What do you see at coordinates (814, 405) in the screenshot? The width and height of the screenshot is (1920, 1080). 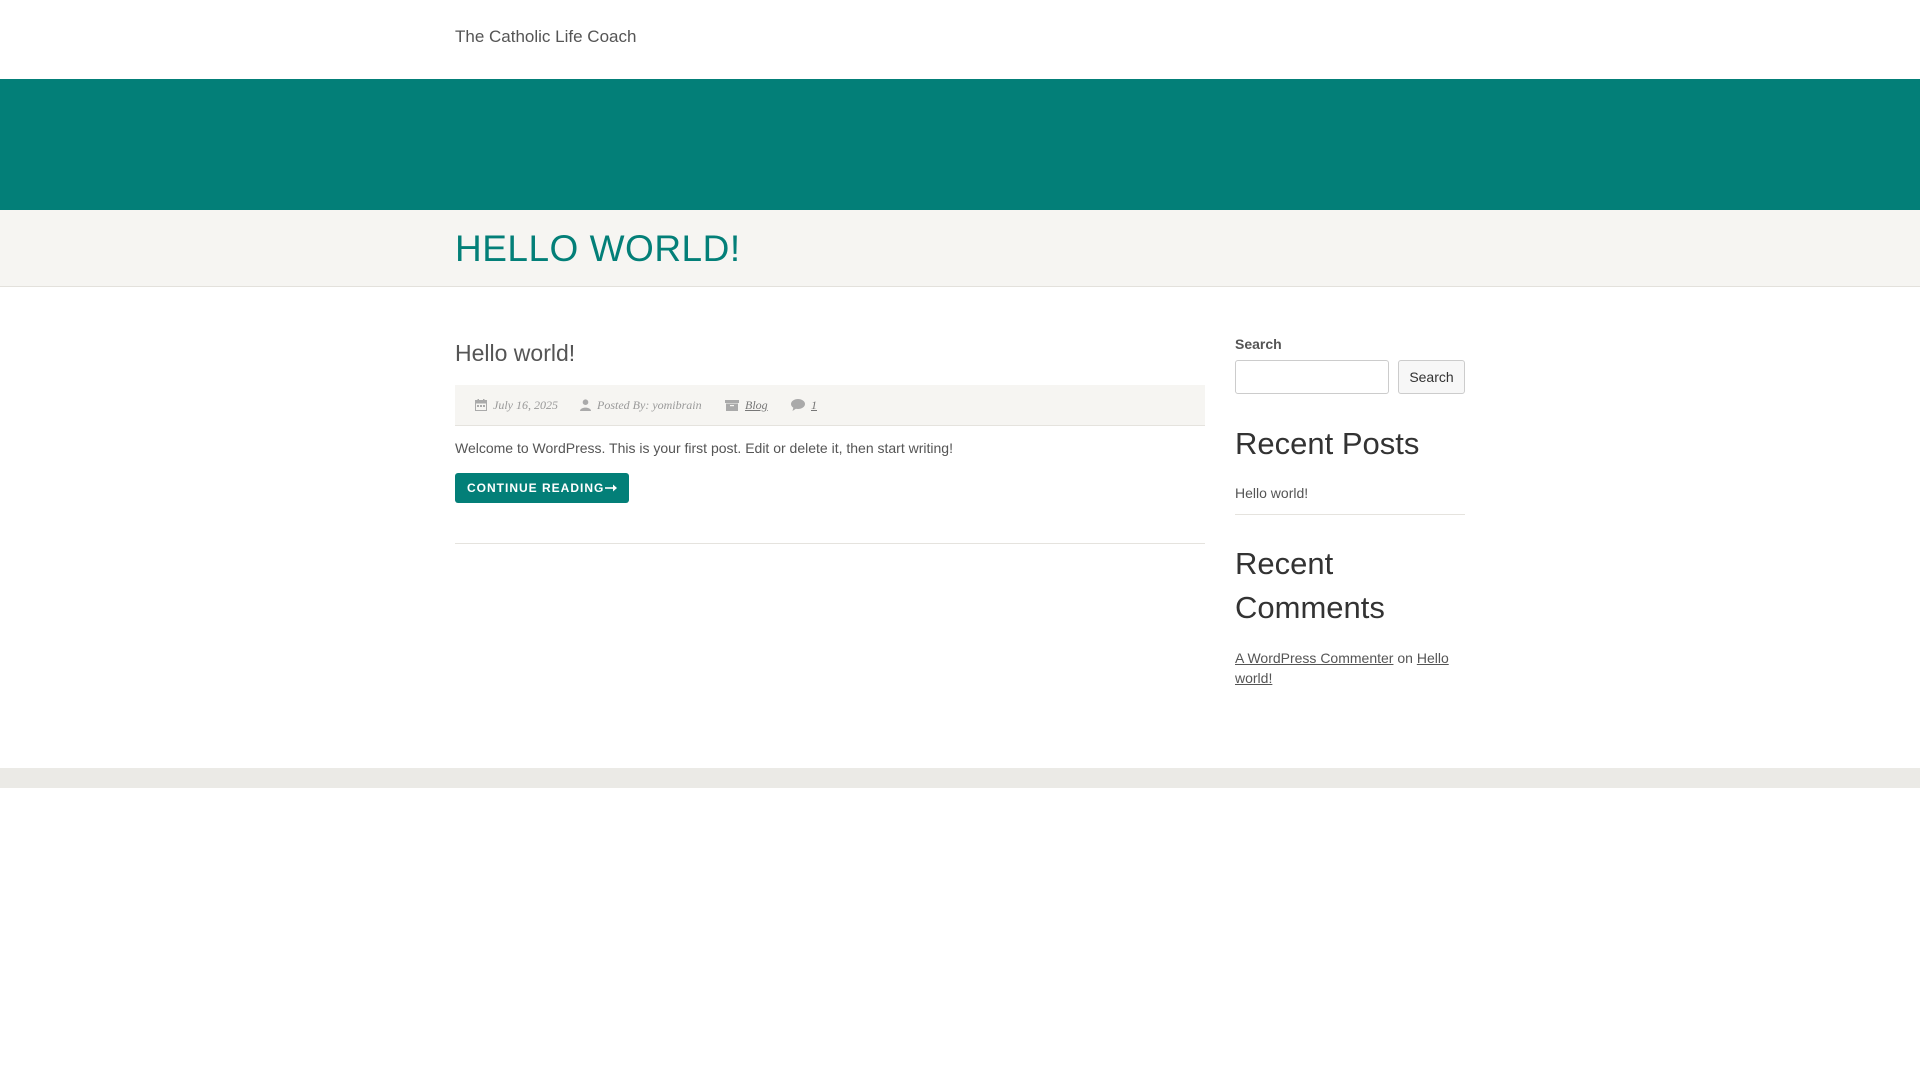 I see `meta-comments-link: 1` at bounding box center [814, 405].